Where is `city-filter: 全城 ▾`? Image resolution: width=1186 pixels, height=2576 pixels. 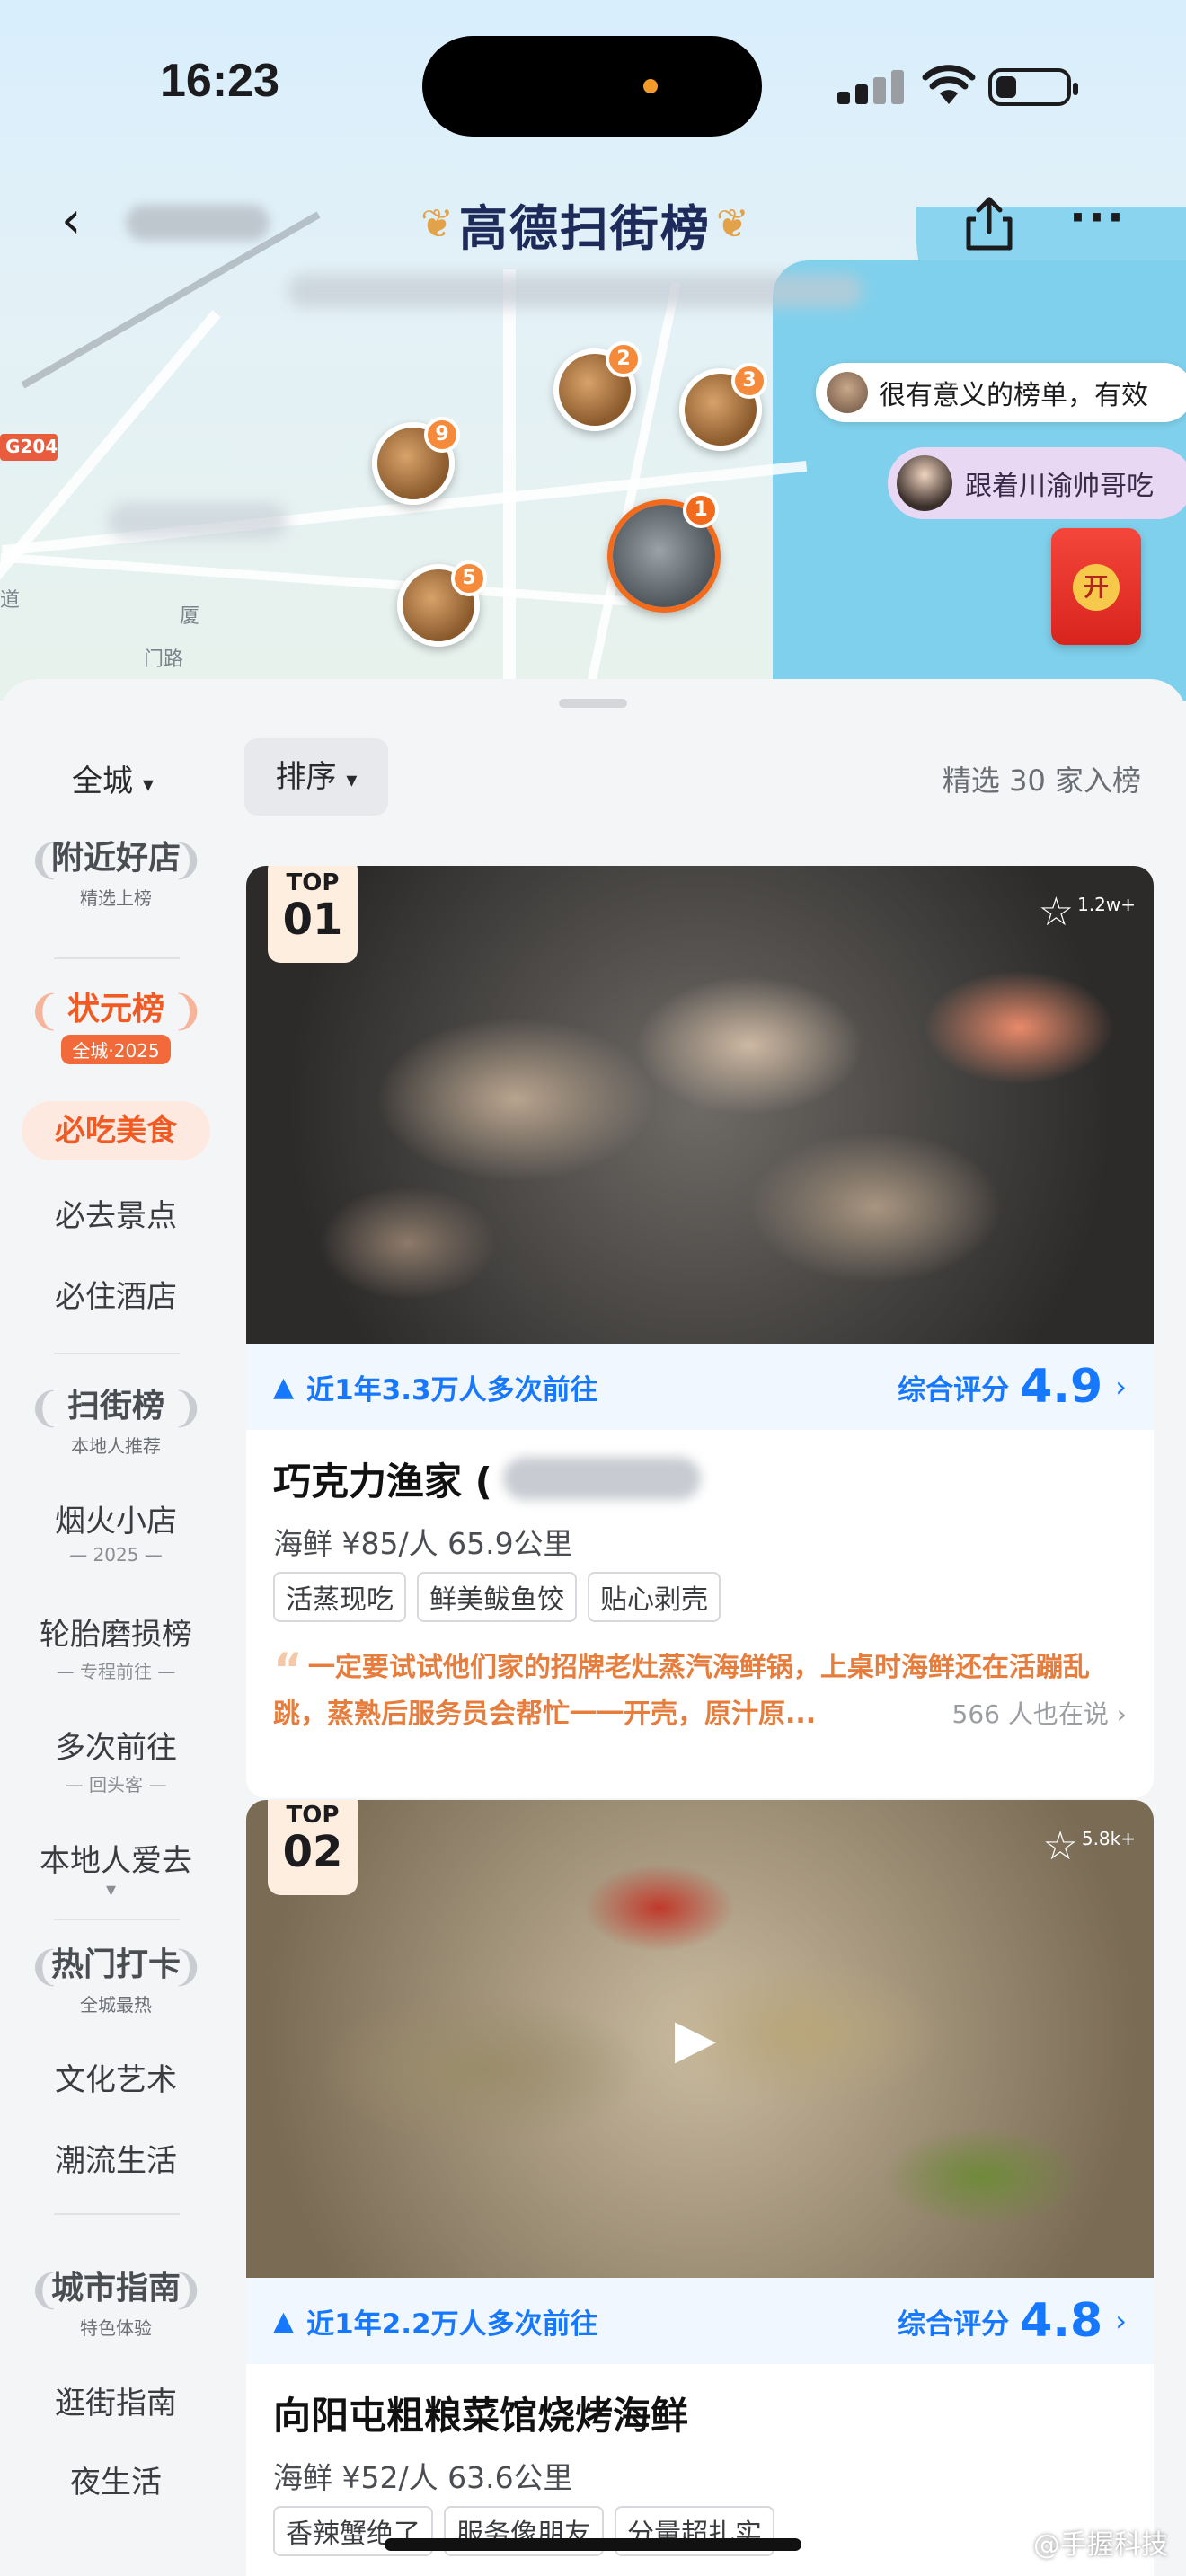 city-filter: 全城 ▾ is located at coordinates (113, 778).